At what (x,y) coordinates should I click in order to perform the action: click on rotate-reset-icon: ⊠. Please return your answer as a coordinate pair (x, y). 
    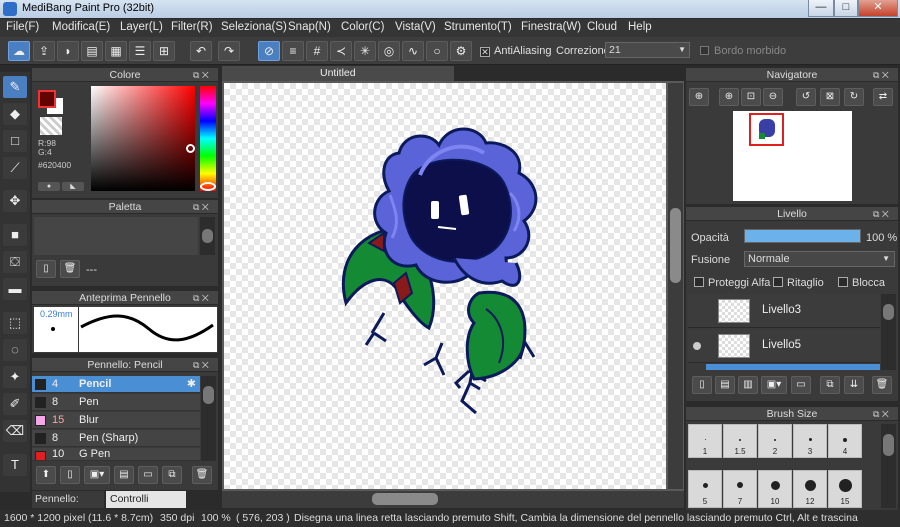
    Looking at the image, I should click on (830, 97).